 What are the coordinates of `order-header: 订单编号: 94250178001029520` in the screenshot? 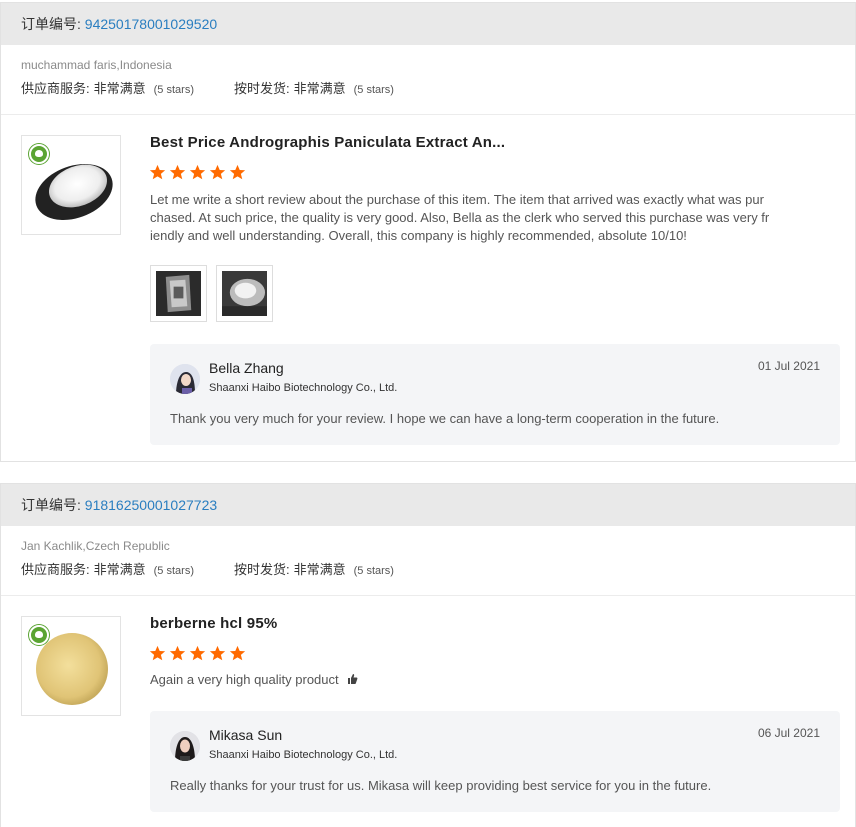 It's located at (428, 24).